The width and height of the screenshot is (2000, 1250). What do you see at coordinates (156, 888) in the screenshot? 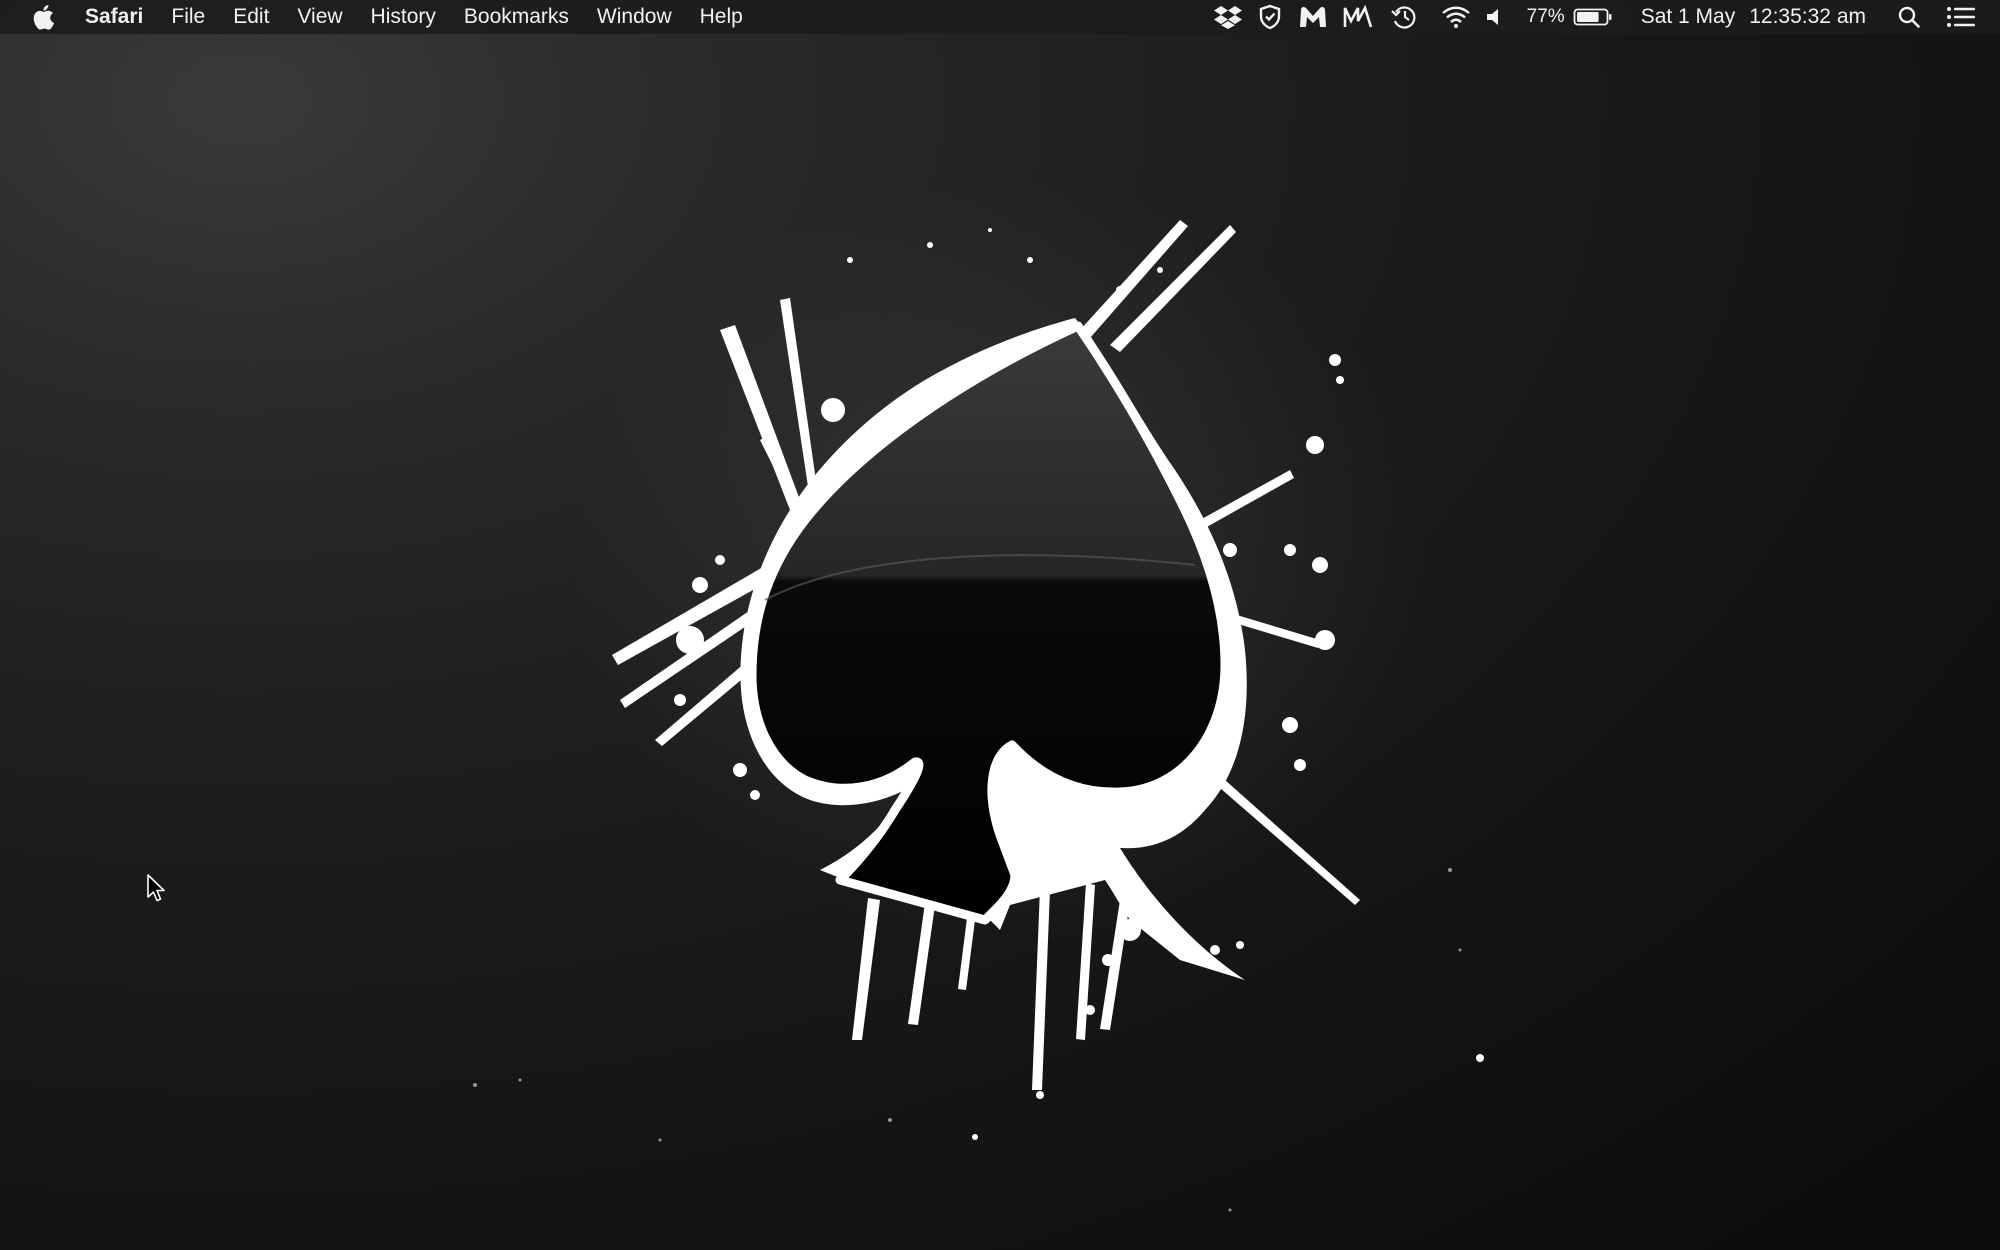
I see `mouse-cursor-icon` at bounding box center [156, 888].